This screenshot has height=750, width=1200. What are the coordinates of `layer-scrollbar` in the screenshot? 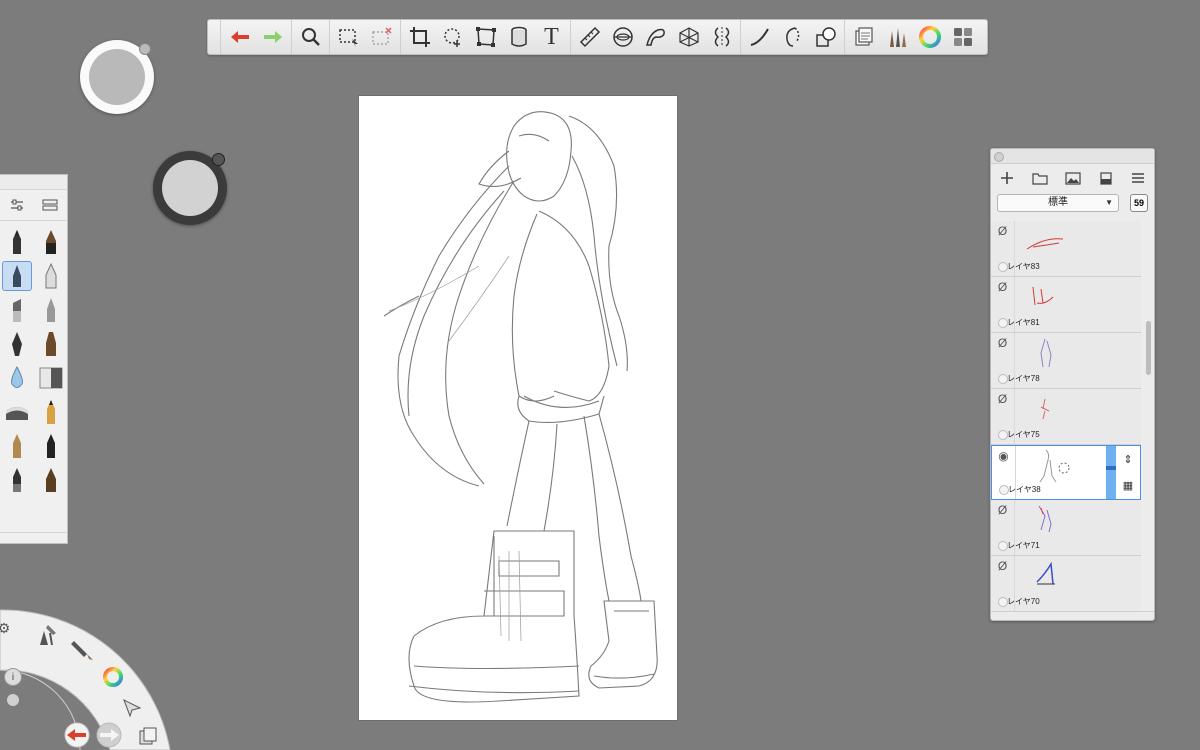 It's located at (1148, 348).